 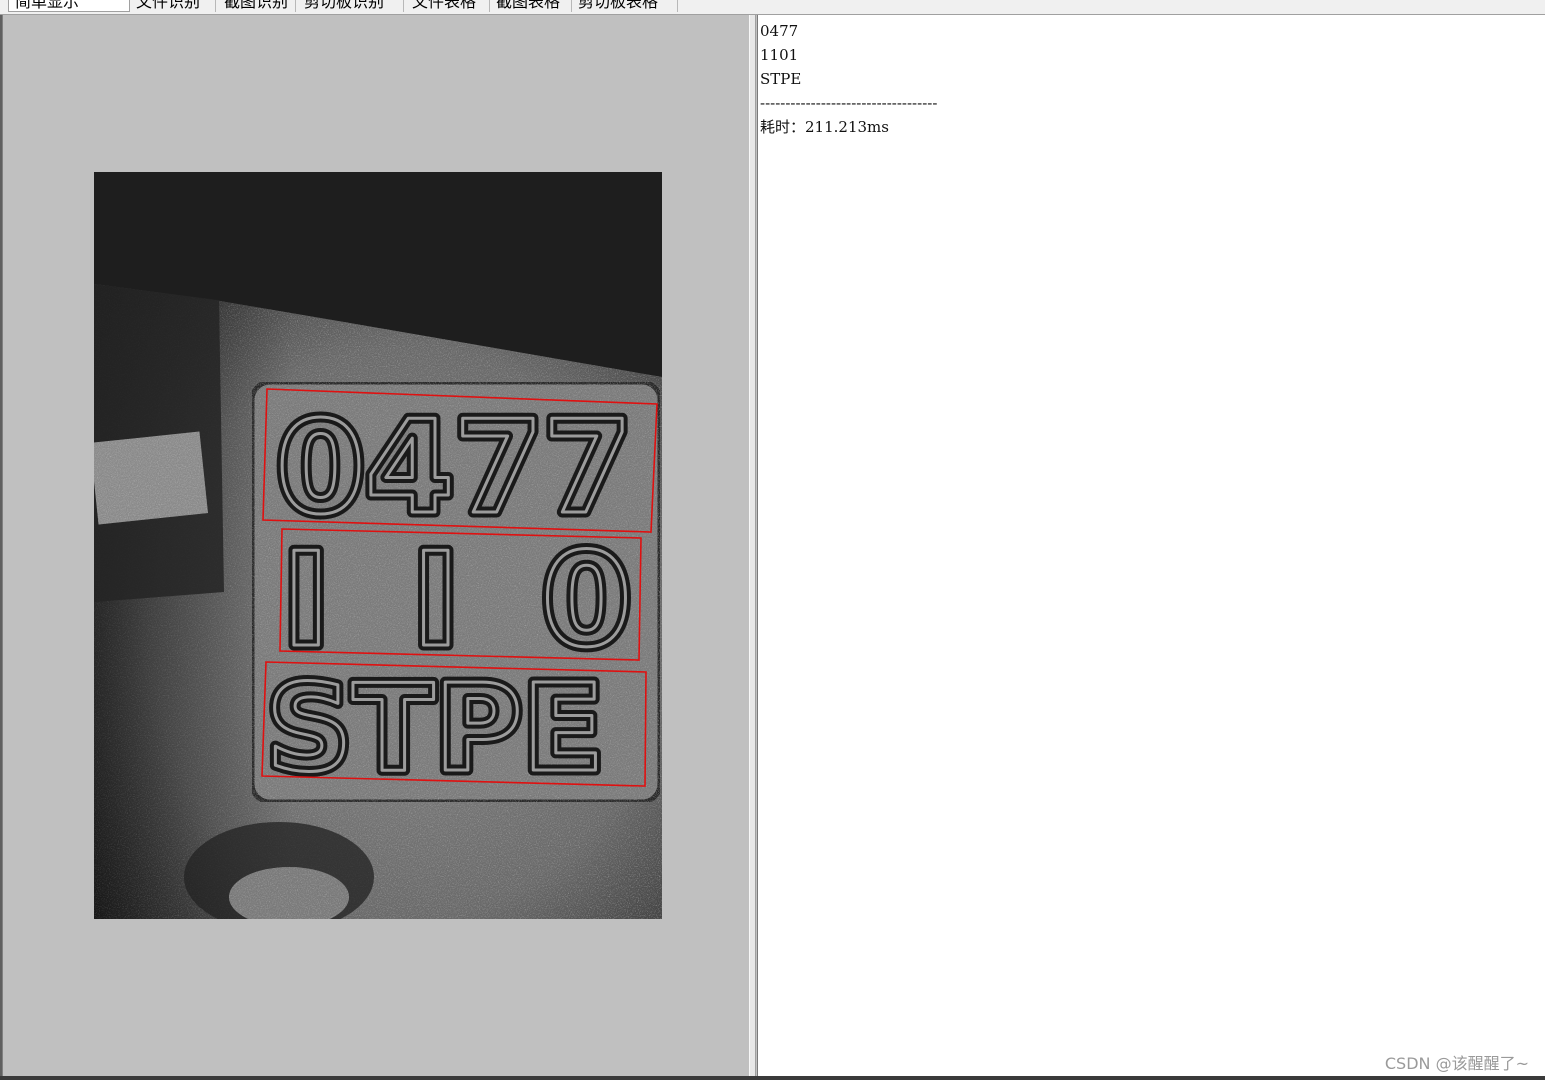 I want to click on csdn-watermark: CSDN @该醒醒了~, so click(x=1456, y=1063).